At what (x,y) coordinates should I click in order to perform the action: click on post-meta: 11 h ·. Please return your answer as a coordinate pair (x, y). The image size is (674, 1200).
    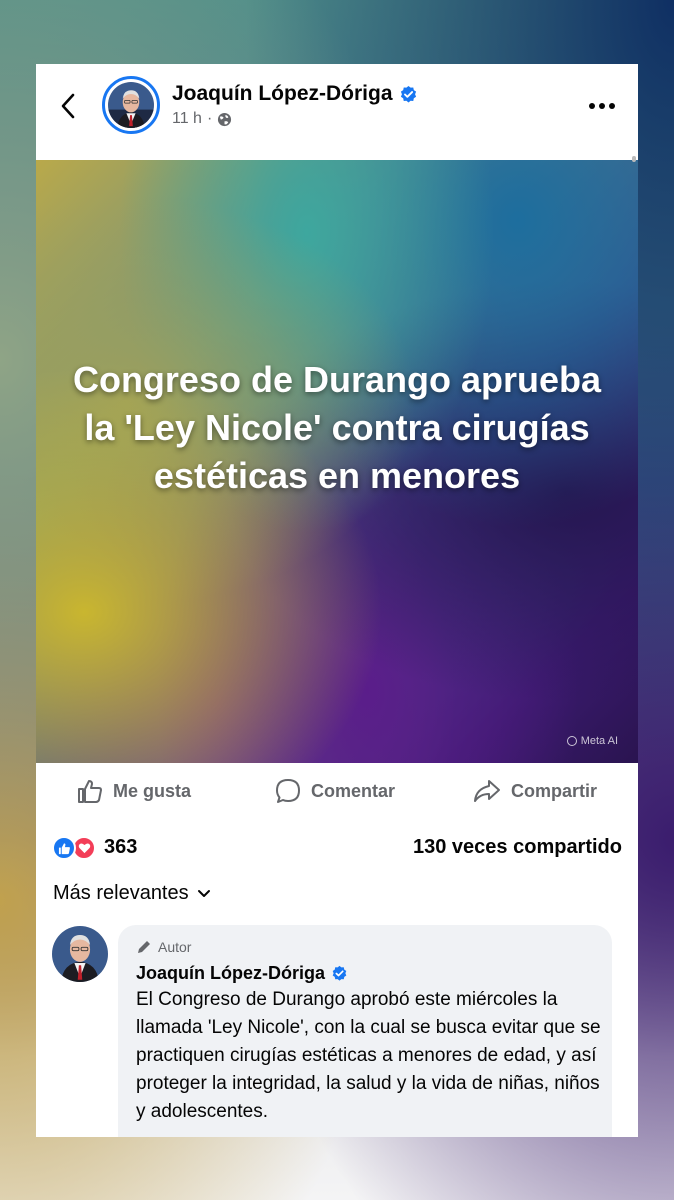
    Looking at the image, I should click on (202, 119).